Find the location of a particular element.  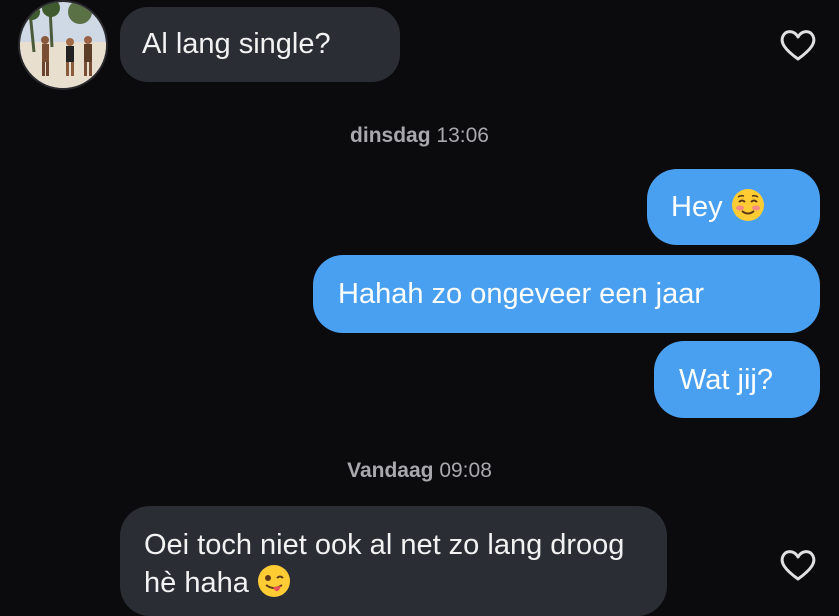

separator-day: Vandaag is located at coordinates (390, 470).